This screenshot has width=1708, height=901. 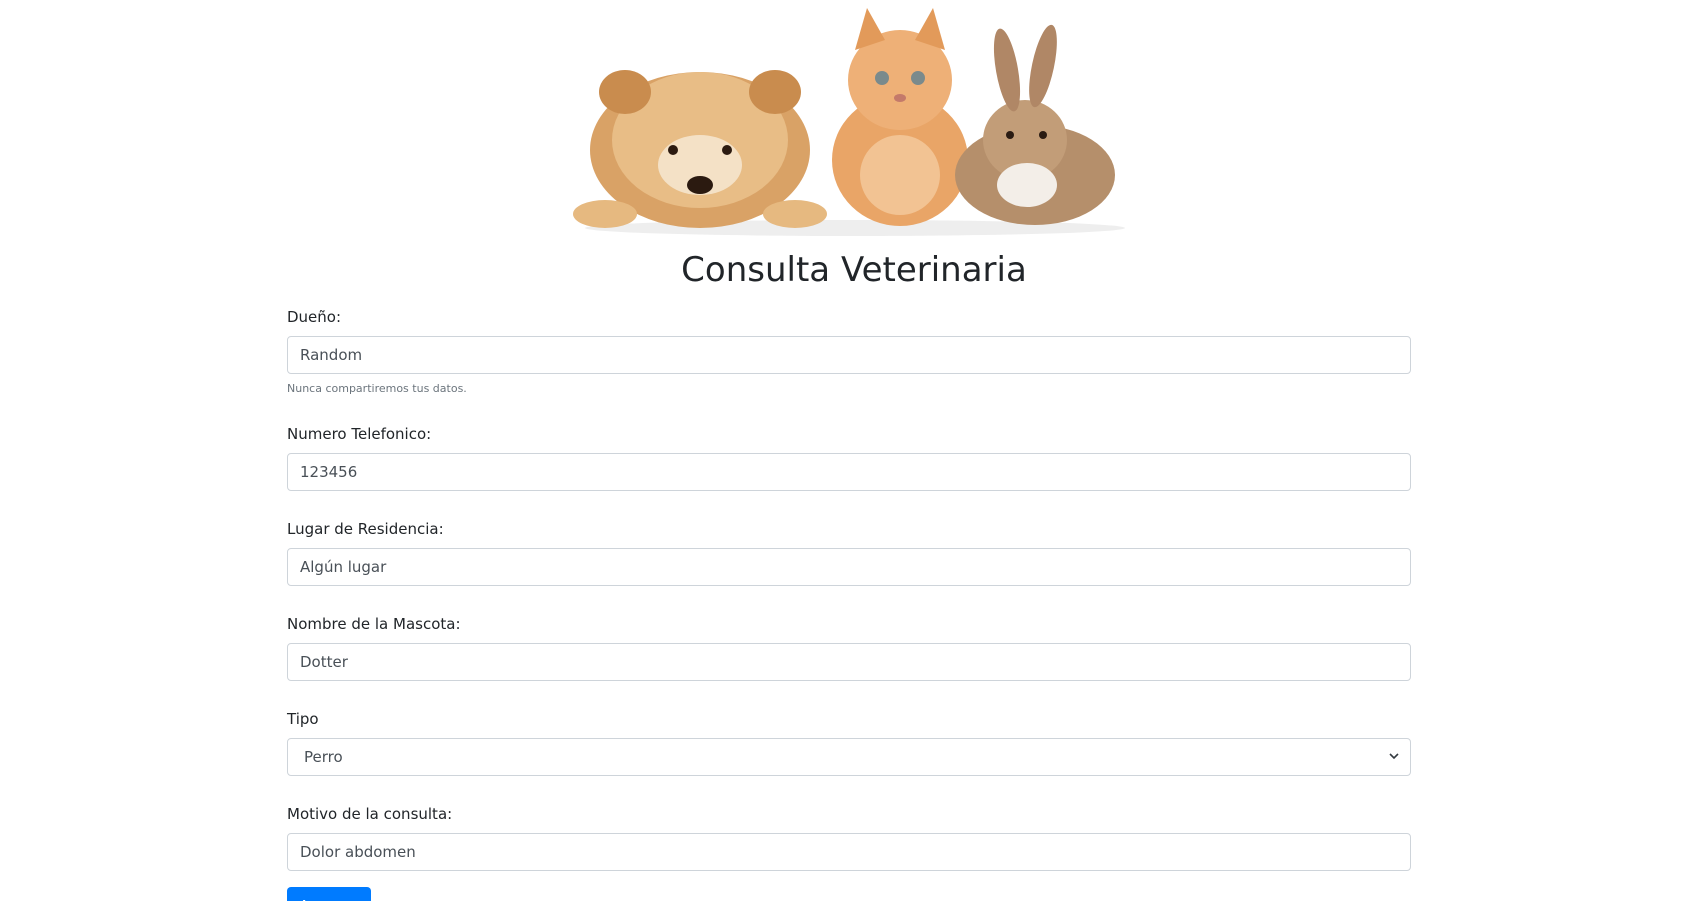 What do you see at coordinates (370, 814) in the screenshot?
I see `reason-label: Motivo de la consulta:` at bounding box center [370, 814].